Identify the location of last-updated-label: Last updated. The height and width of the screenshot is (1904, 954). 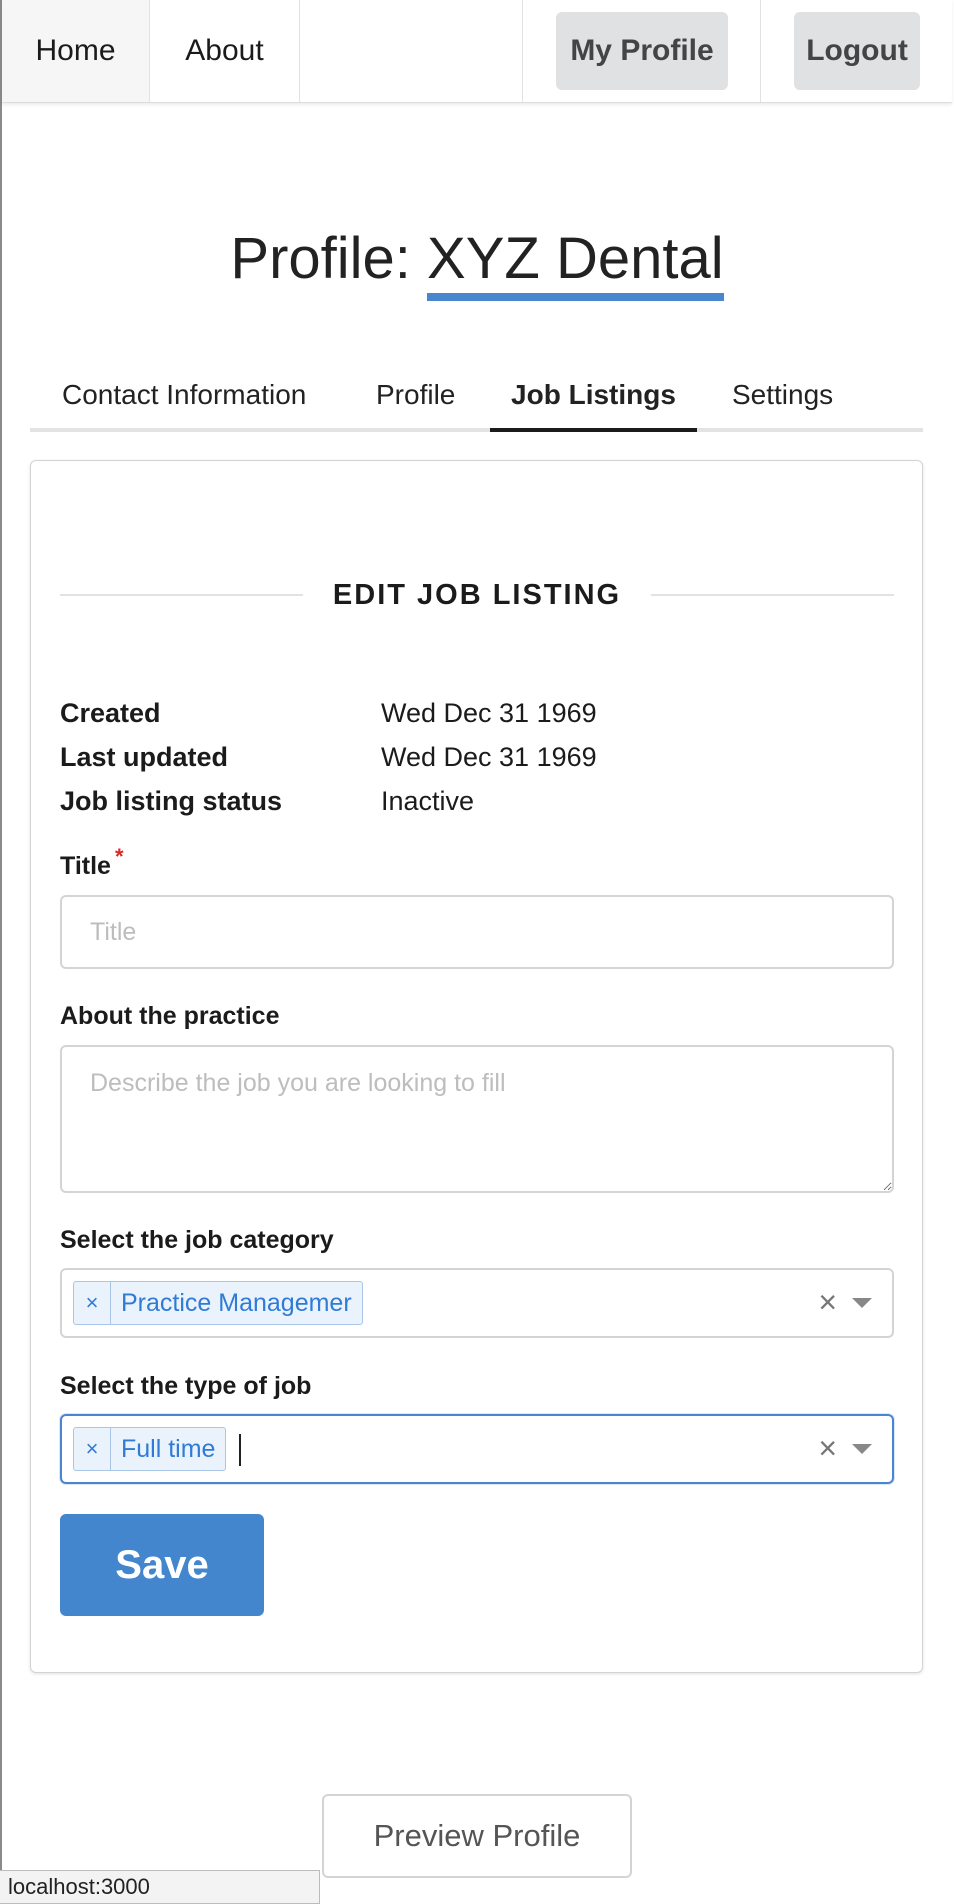
(144, 757).